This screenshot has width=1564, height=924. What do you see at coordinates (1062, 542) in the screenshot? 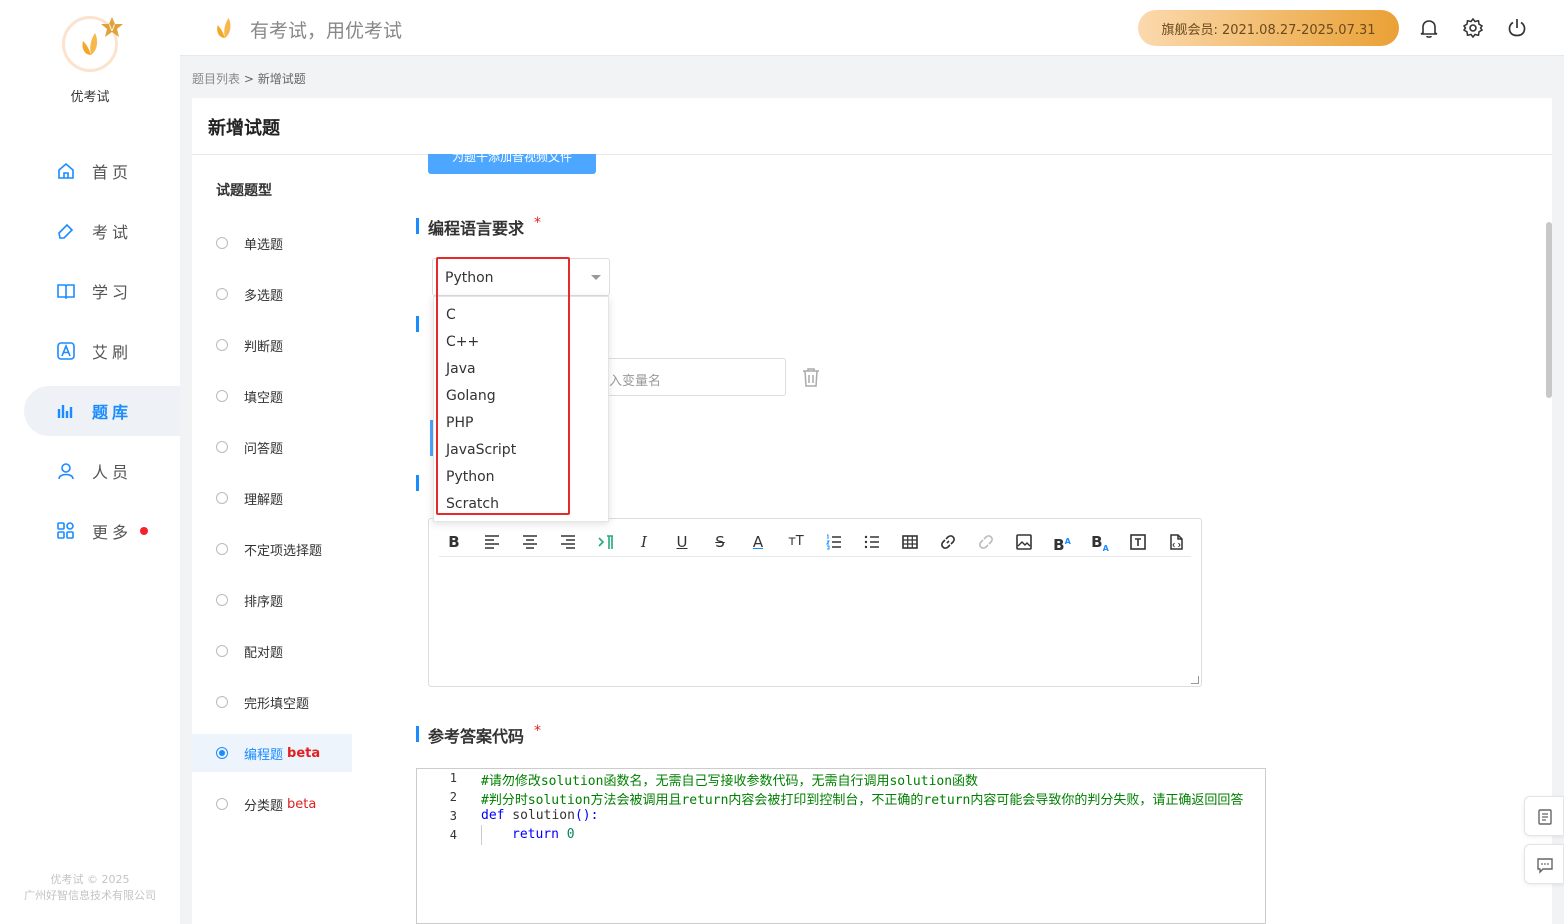
I see `superscript-button: BA` at bounding box center [1062, 542].